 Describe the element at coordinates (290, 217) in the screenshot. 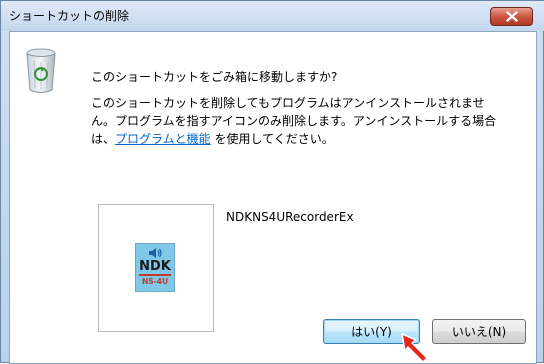

I see `shortcut-name: NDKNS4URecorderEx` at that location.